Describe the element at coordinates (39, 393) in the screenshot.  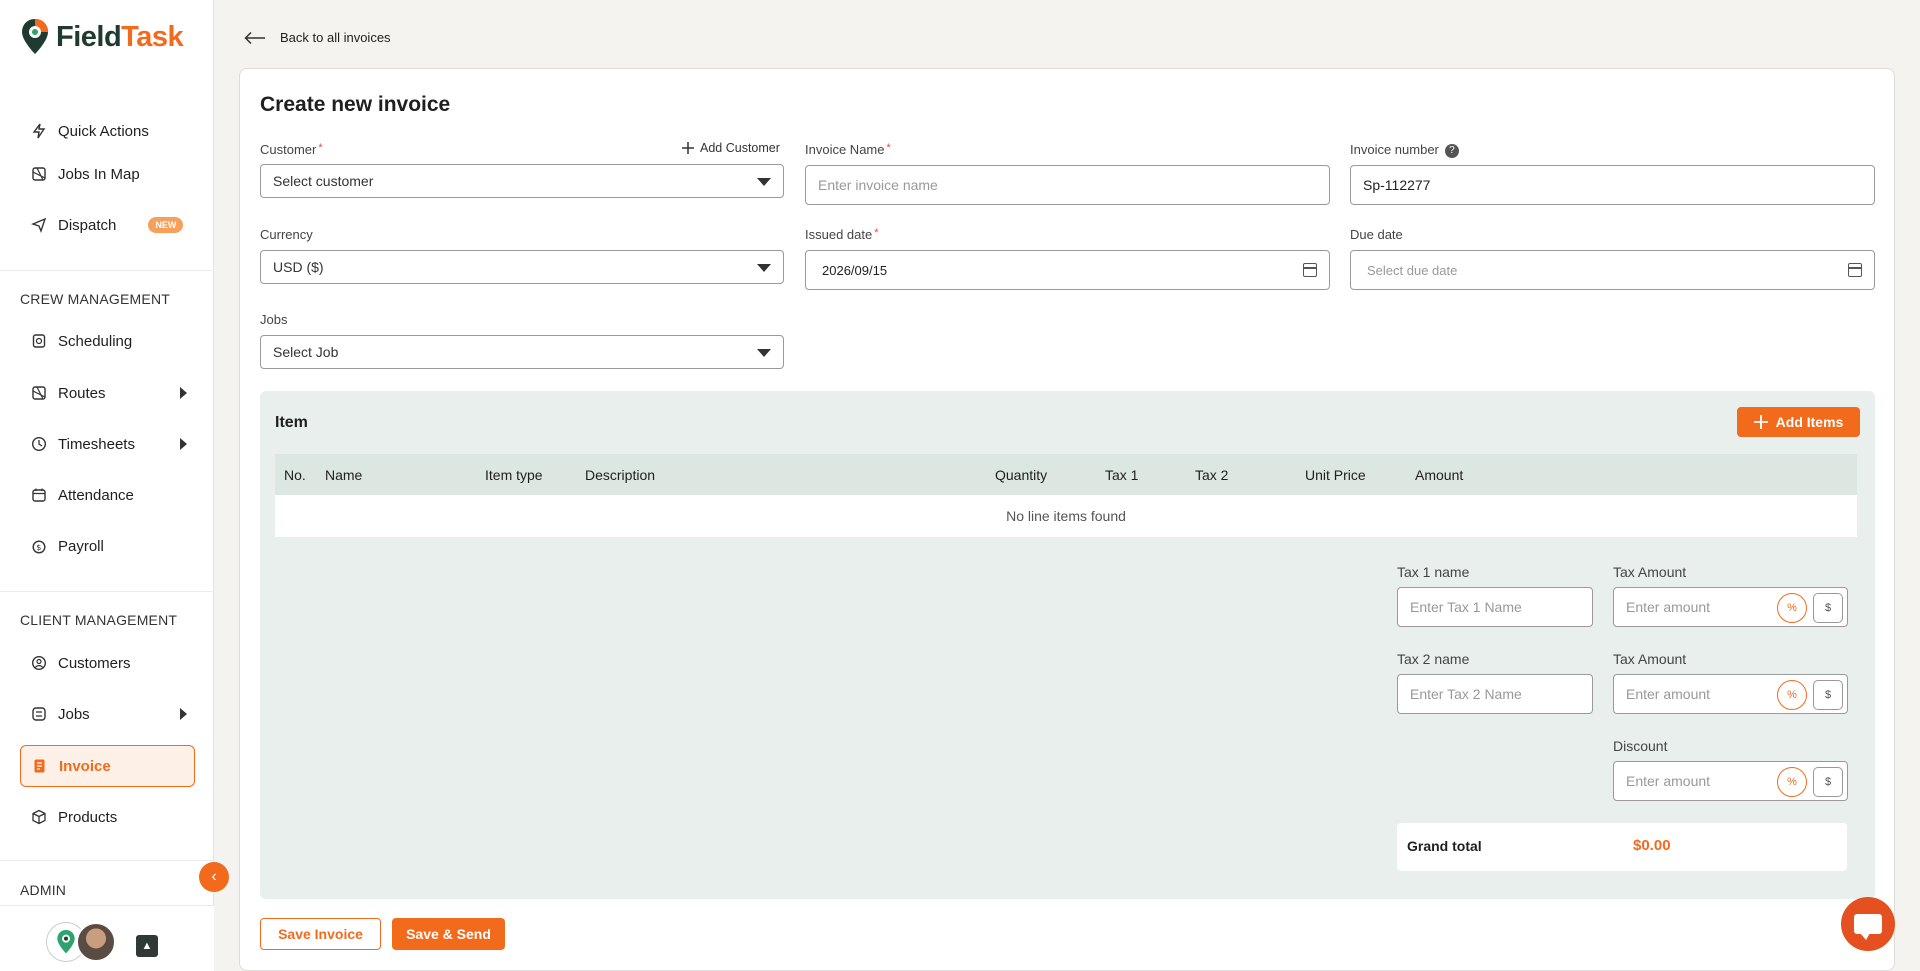
I see `routes-icon` at that location.